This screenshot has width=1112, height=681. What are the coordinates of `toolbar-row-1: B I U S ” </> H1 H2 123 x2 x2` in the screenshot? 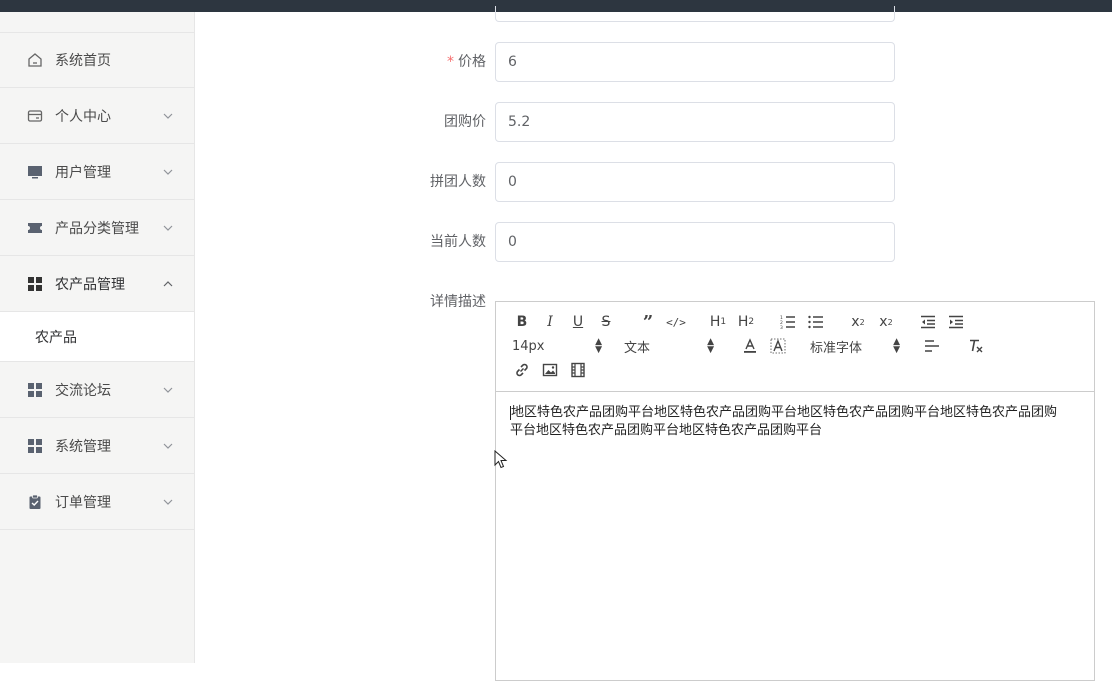 It's located at (739, 322).